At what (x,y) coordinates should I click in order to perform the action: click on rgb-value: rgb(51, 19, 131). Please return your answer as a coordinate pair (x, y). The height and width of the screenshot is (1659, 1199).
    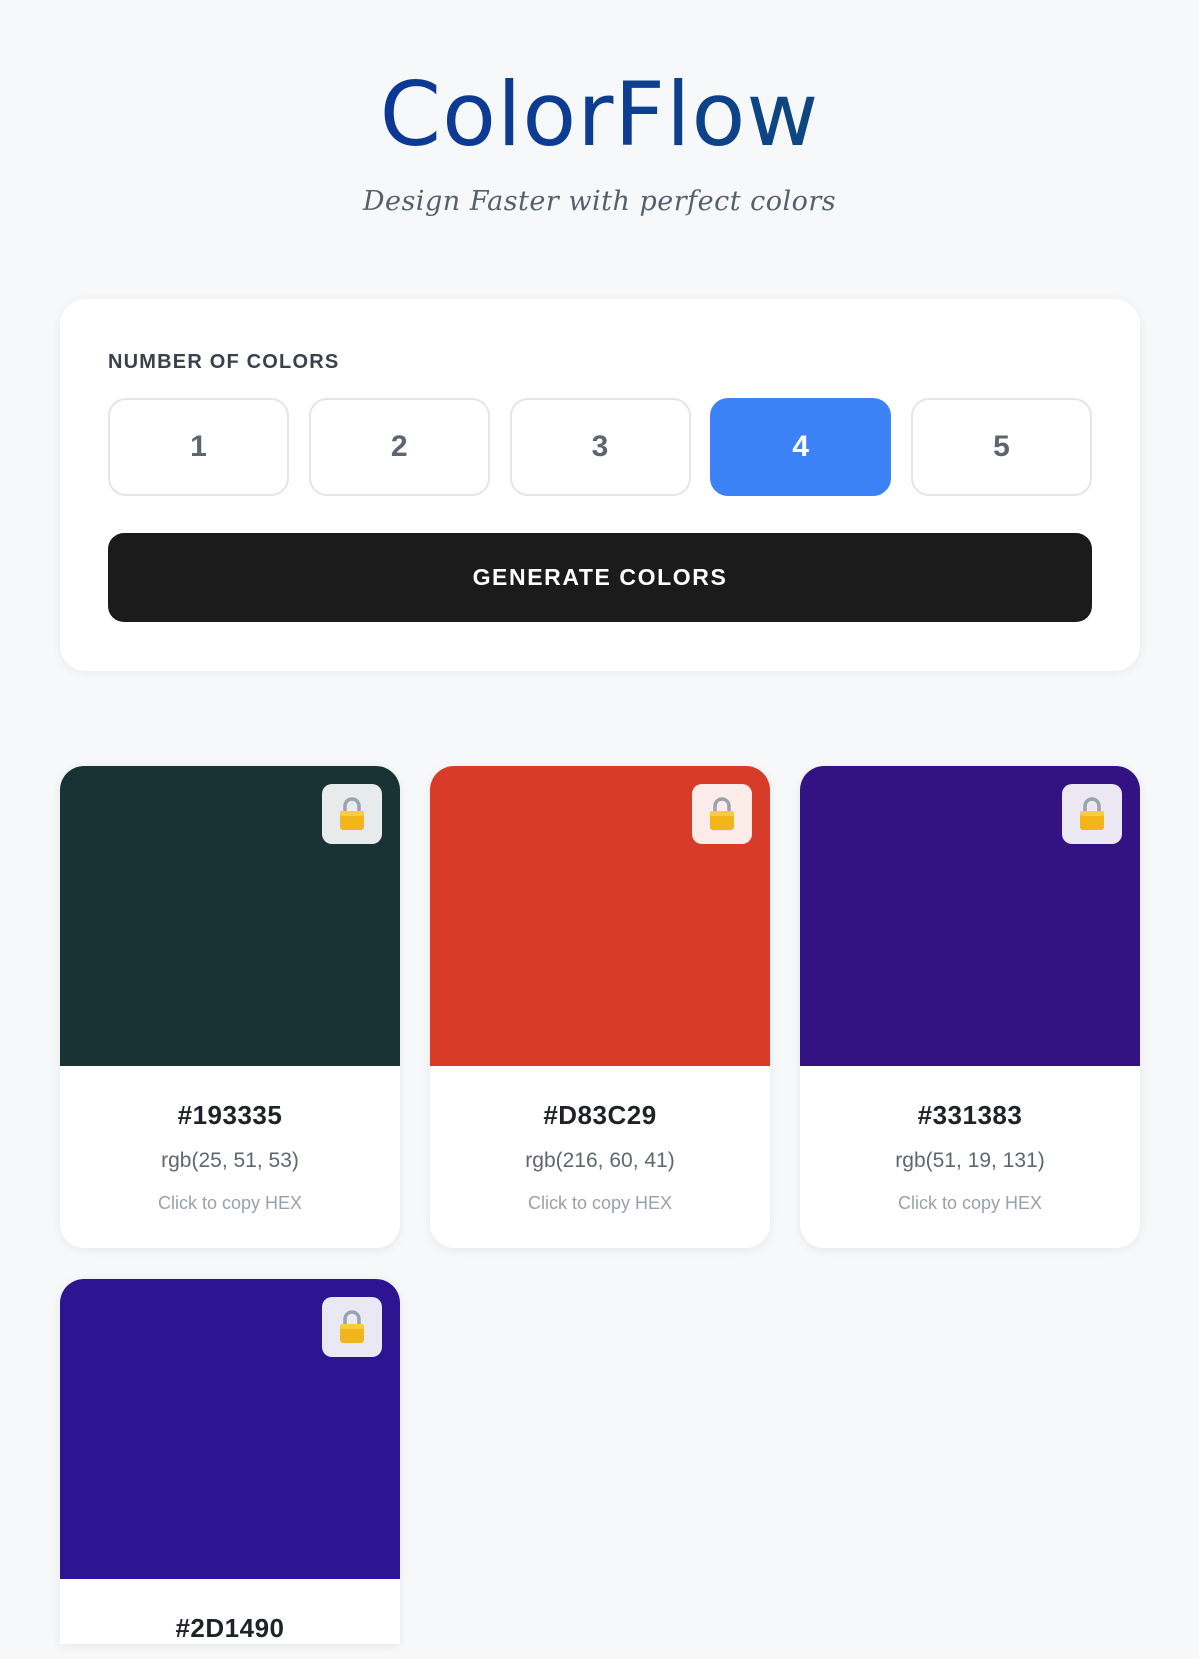
    Looking at the image, I should click on (970, 1160).